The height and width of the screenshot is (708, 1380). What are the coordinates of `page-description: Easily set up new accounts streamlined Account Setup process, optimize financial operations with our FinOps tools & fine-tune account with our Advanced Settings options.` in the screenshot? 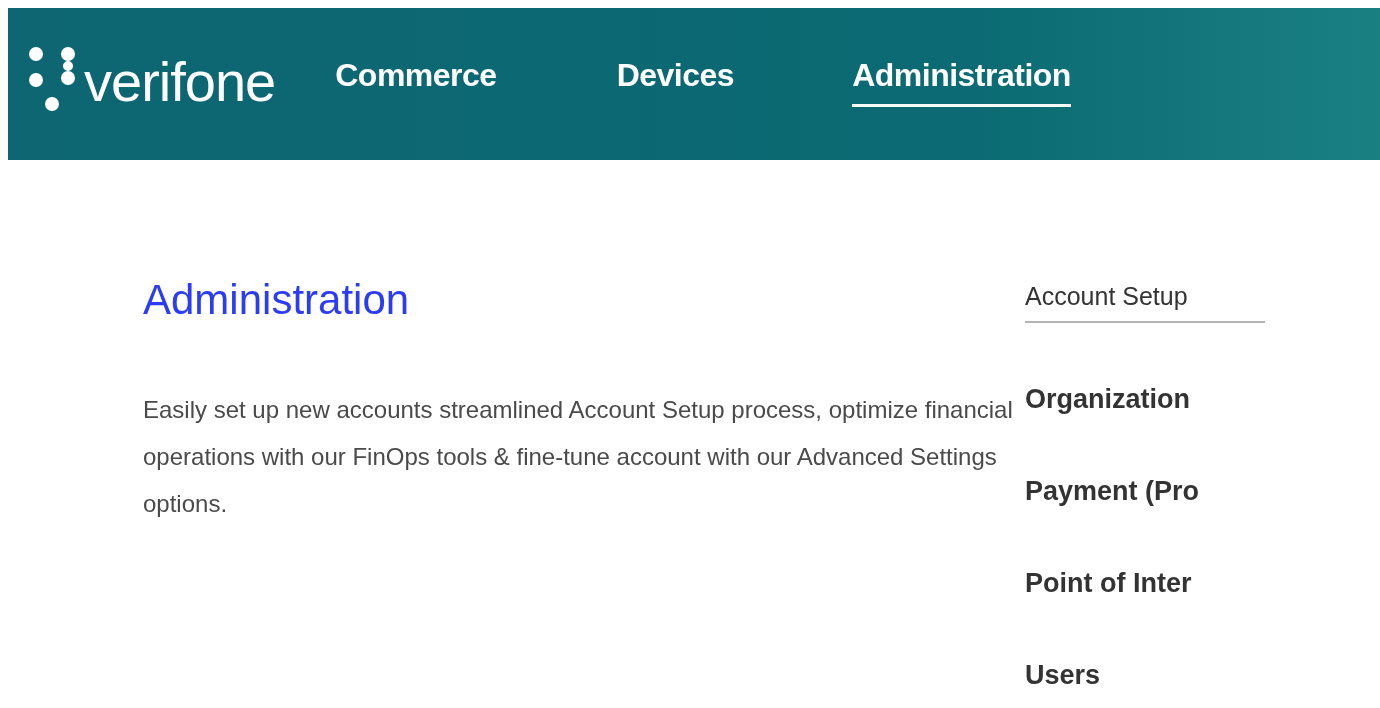 It's located at (578, 457).